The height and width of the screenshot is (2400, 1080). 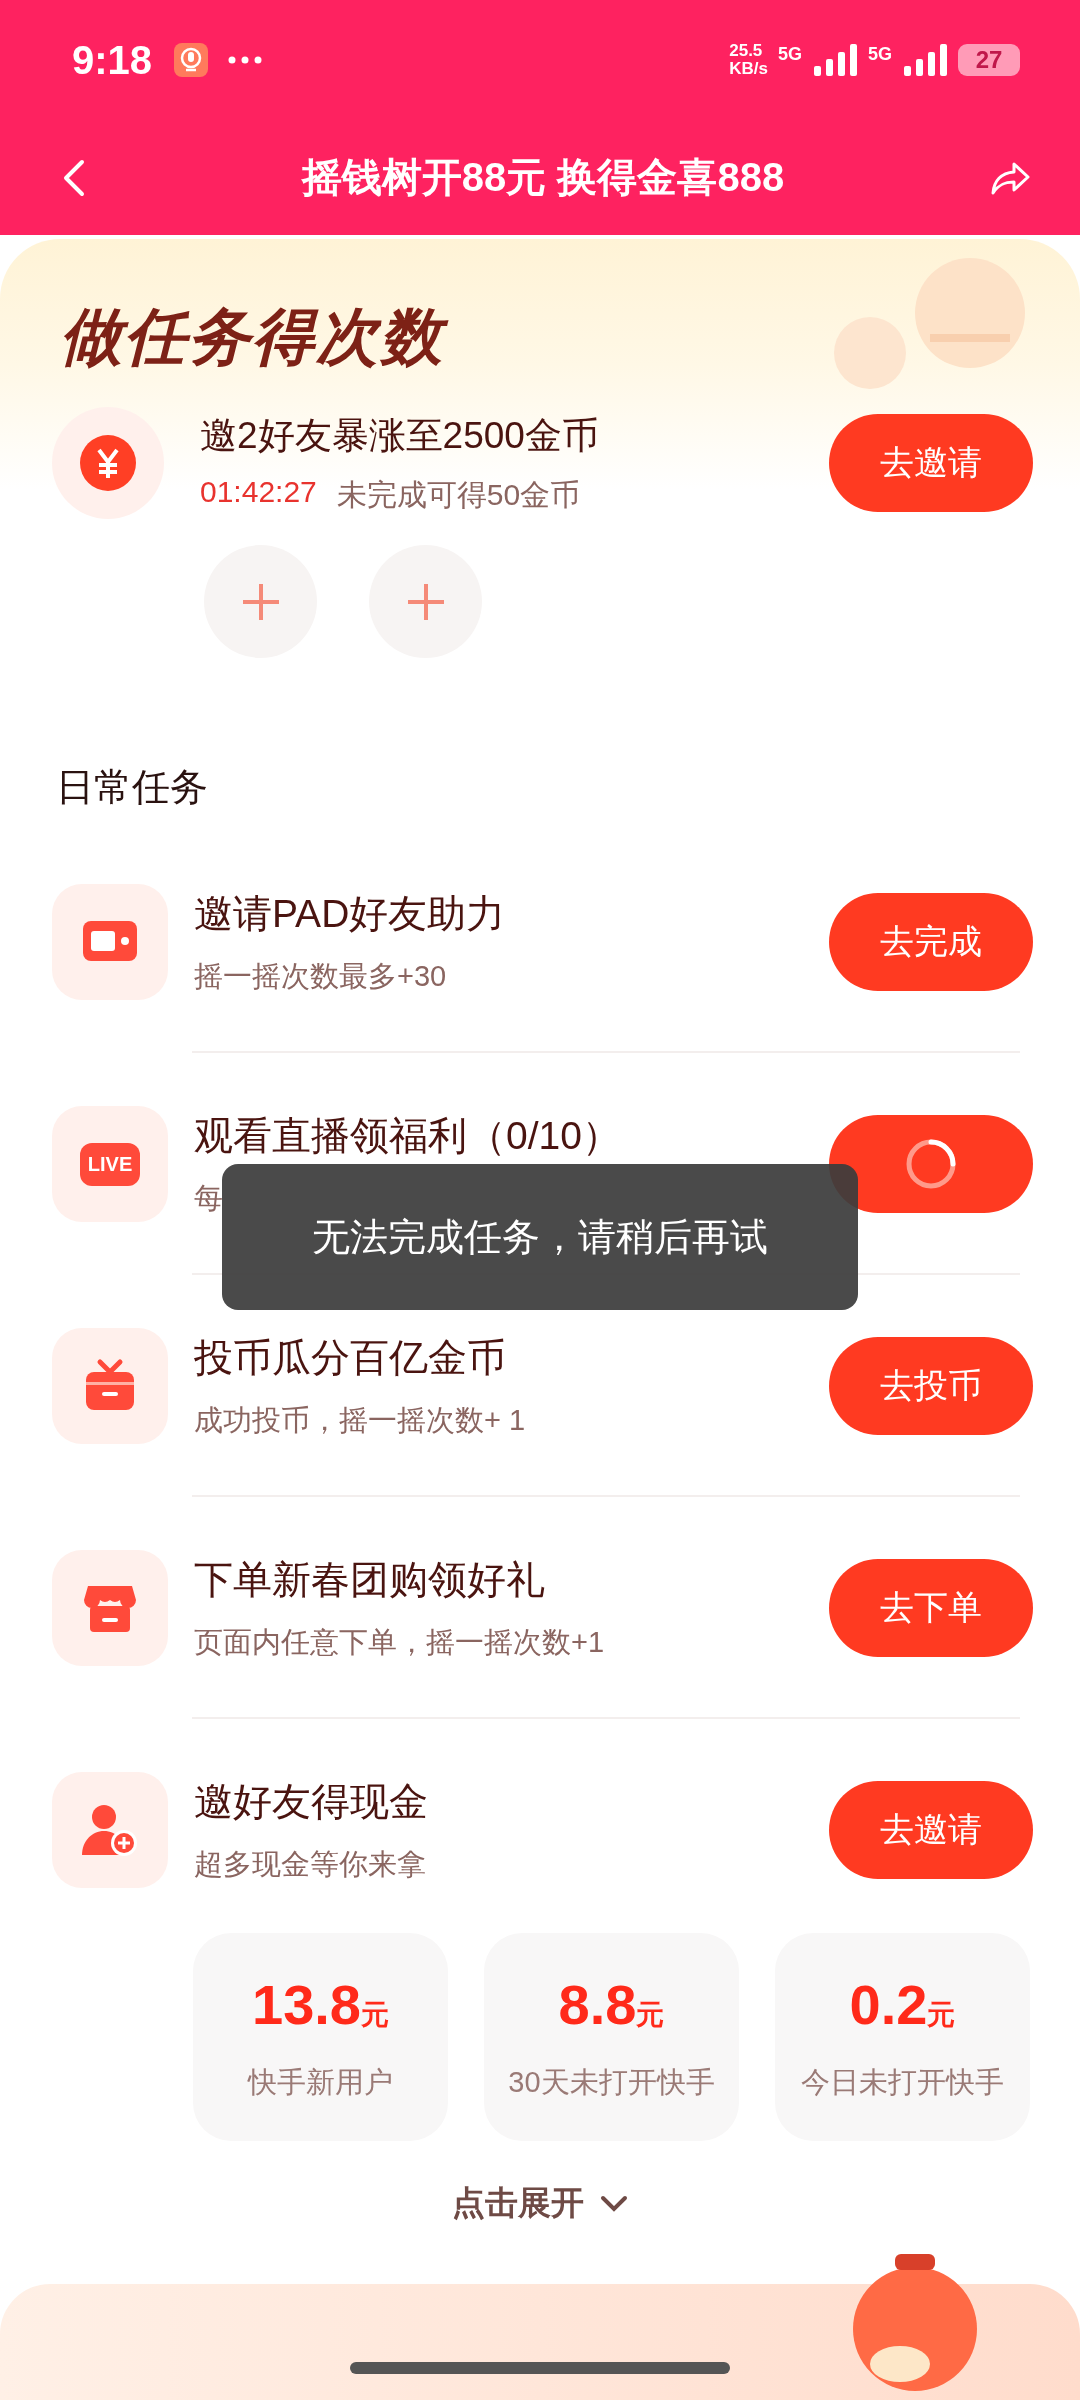 I want to click on reward-label: 快手新用户, so click(x=320, y=2082).